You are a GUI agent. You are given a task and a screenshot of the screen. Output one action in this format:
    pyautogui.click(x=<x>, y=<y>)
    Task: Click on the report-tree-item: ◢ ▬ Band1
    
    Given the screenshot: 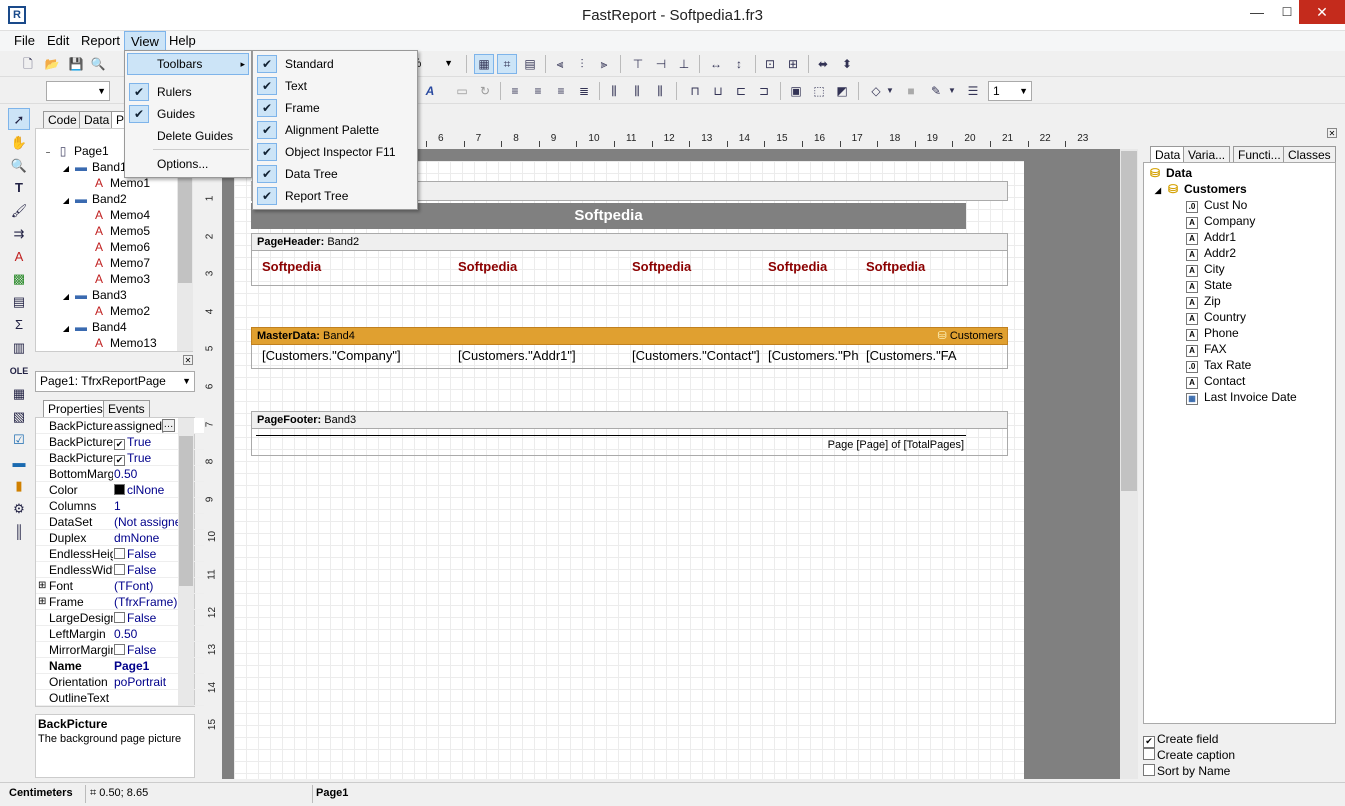 What is the action you would take?
    pyautogui.click(x=94, y=167)
    